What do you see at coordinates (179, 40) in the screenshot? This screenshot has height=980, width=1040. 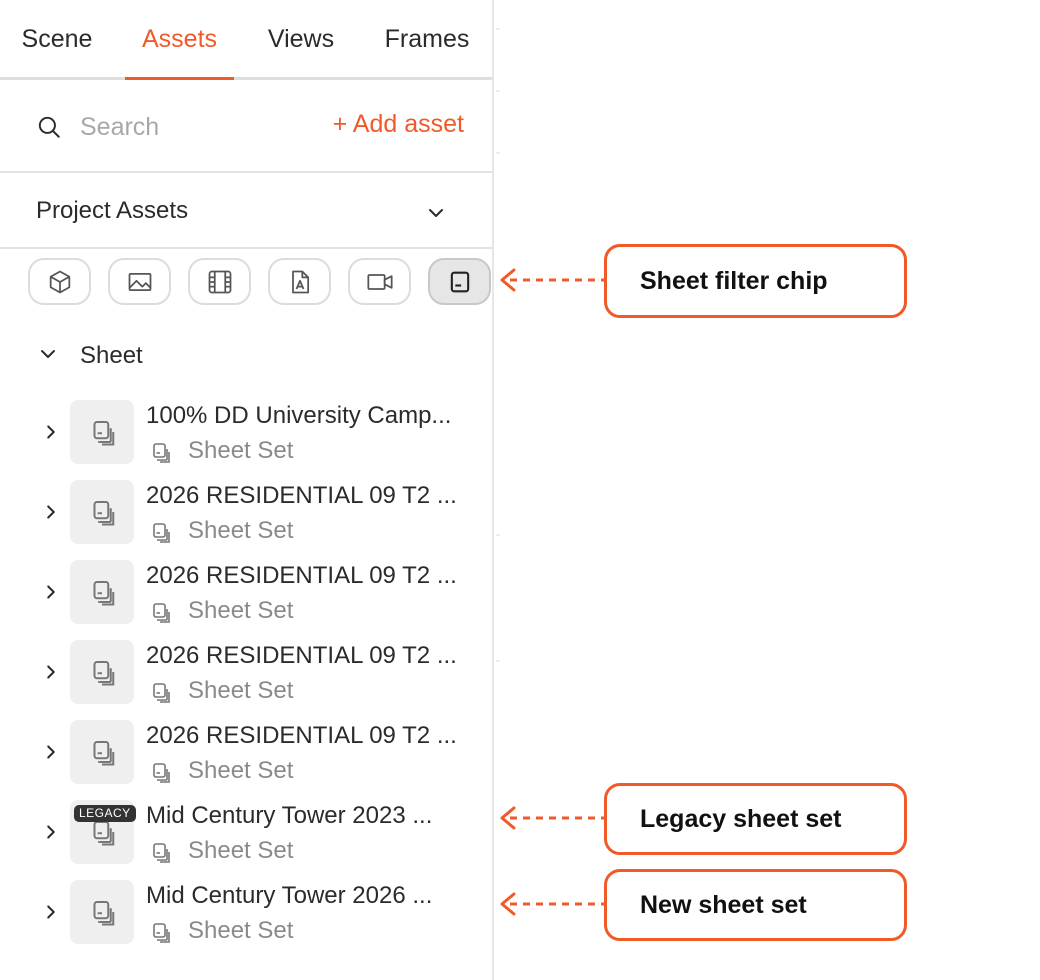 I see `tab-assets: Assets` at bounding box center [179, 40].